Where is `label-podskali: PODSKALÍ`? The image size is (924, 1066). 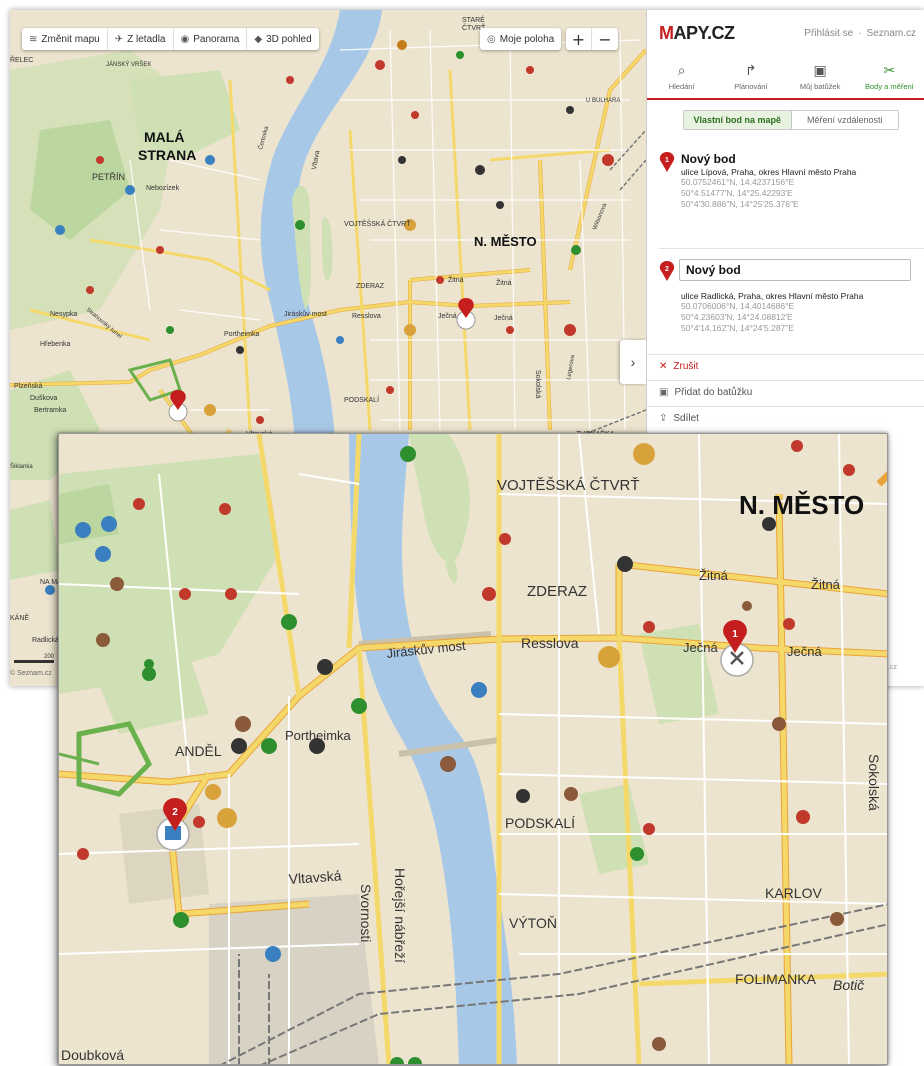
label-podskali: PODSKALÍ is located at coordinates (361, 399).